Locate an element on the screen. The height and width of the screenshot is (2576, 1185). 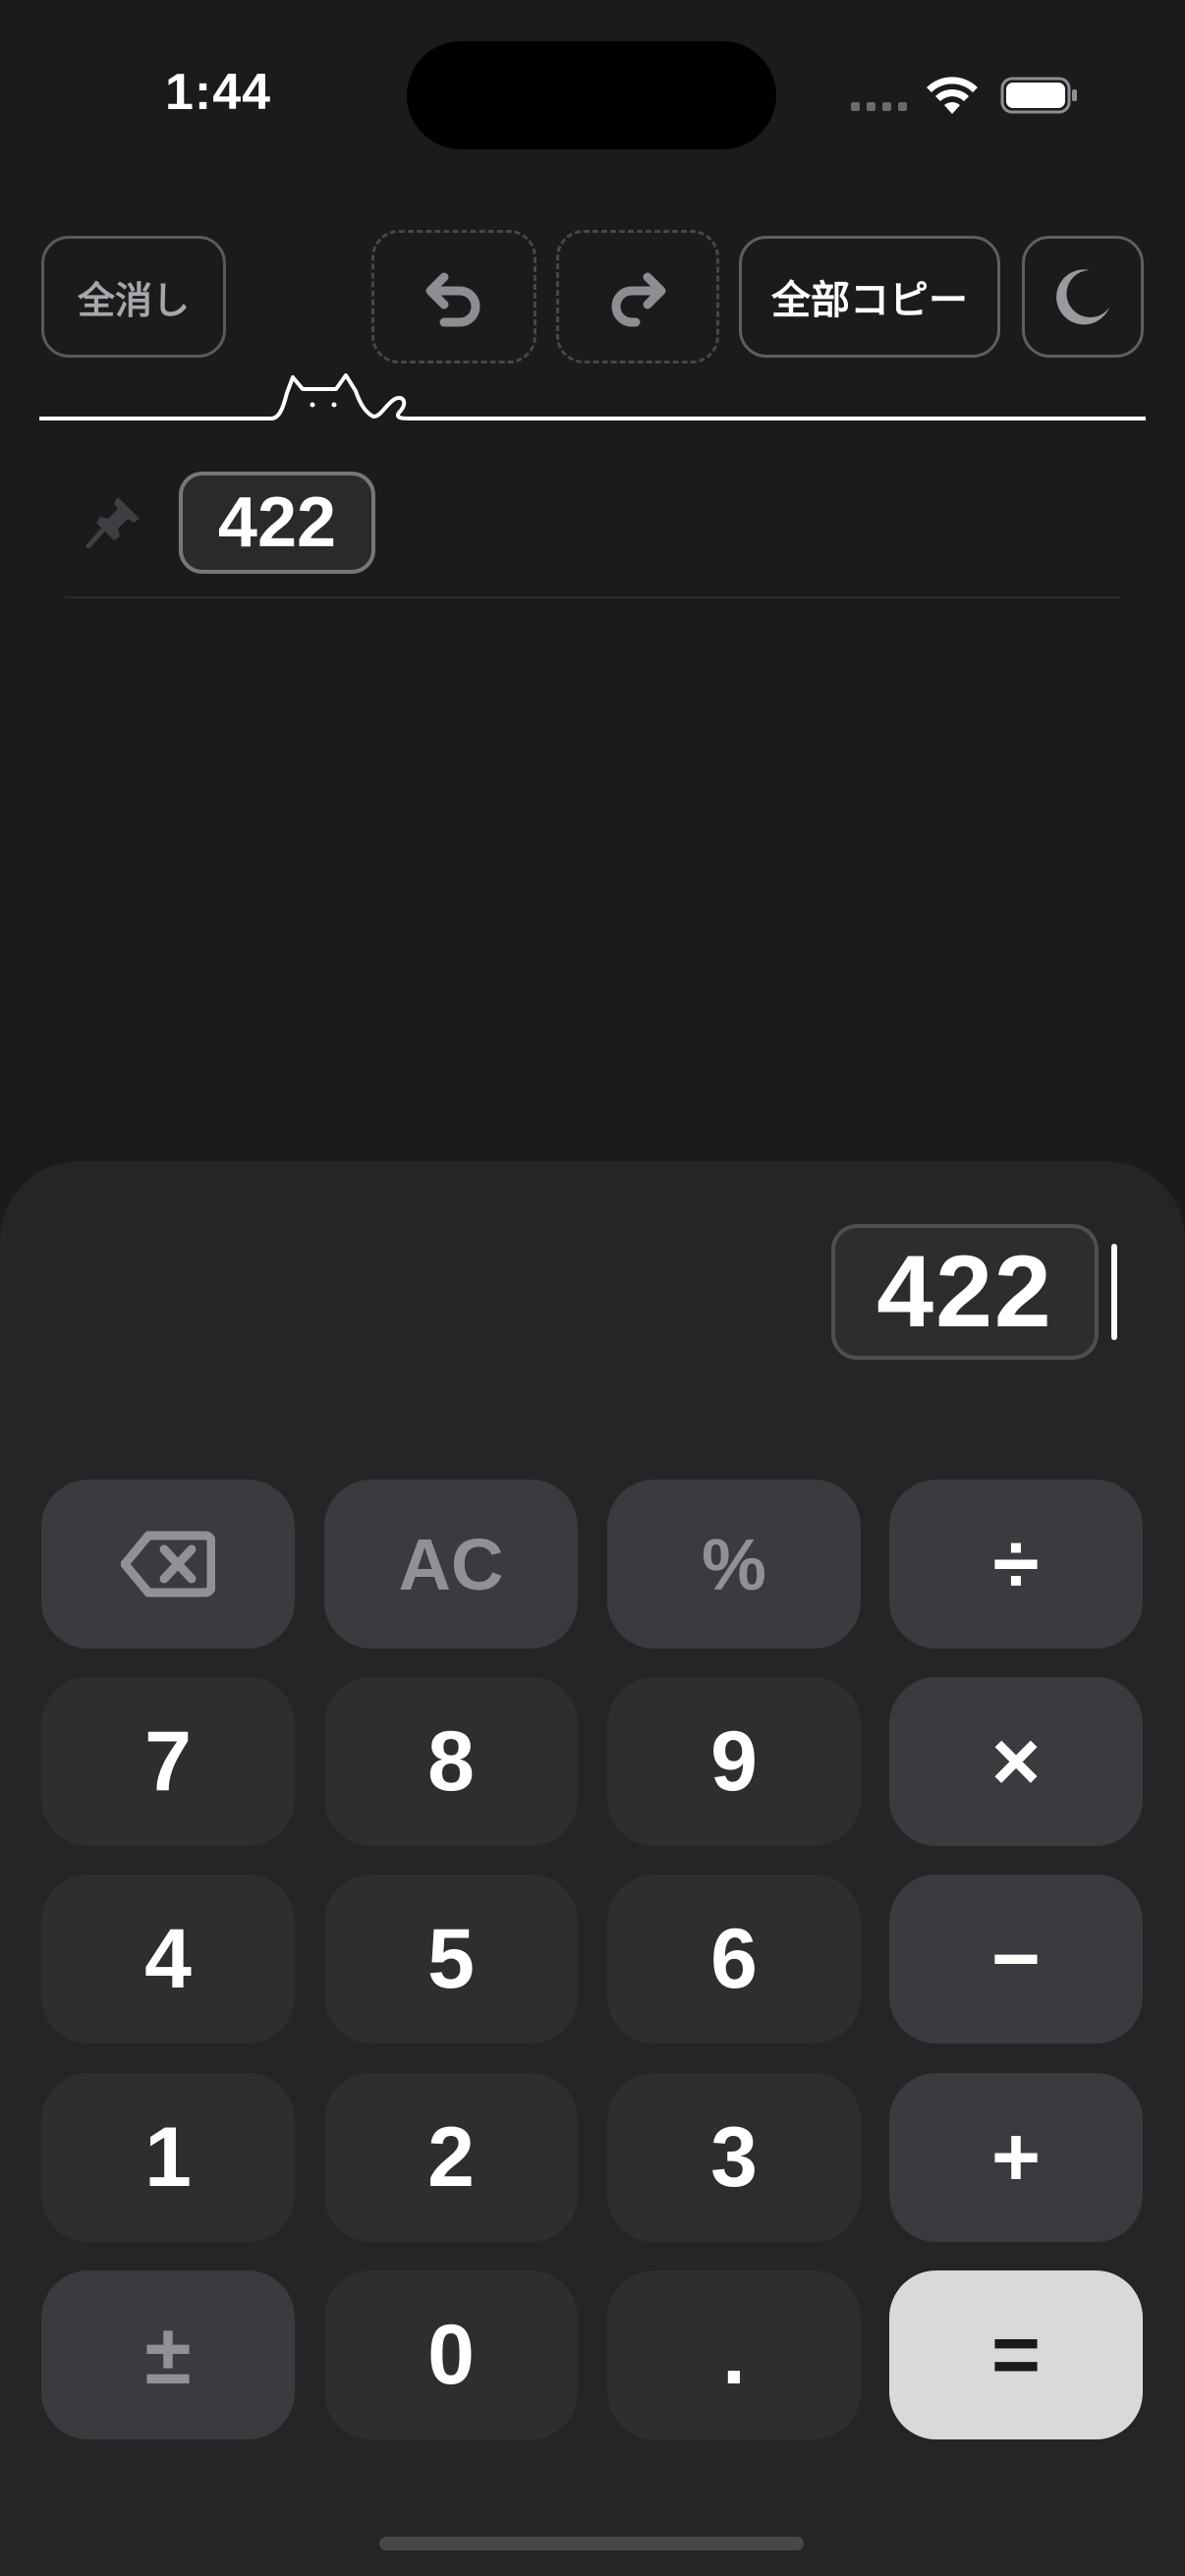
redo-button is located at coordinates (637, 297).